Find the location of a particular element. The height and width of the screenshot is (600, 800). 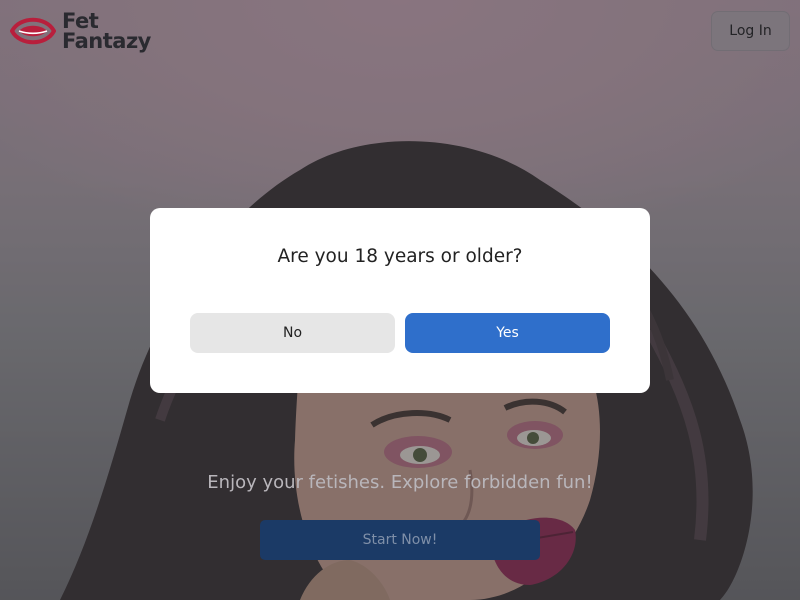

logo-text-line1: Fet is located at coordinates (80, 21).